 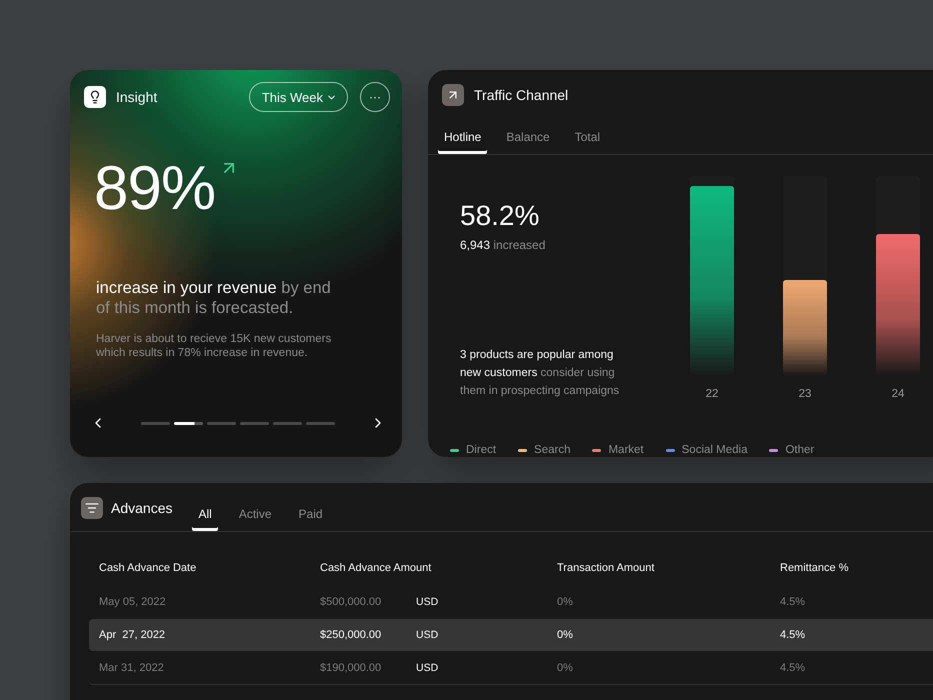 I want to click on amount-cell-text: $190,000.00, so click(x=351, y=668).